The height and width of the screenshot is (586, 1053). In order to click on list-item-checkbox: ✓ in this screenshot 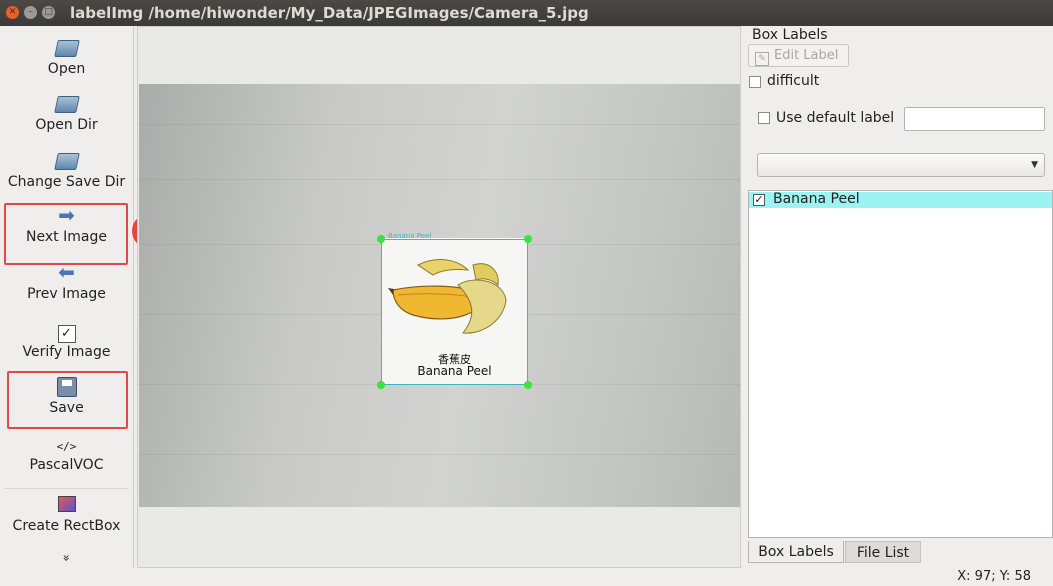, I will do `click(759, 200)`.